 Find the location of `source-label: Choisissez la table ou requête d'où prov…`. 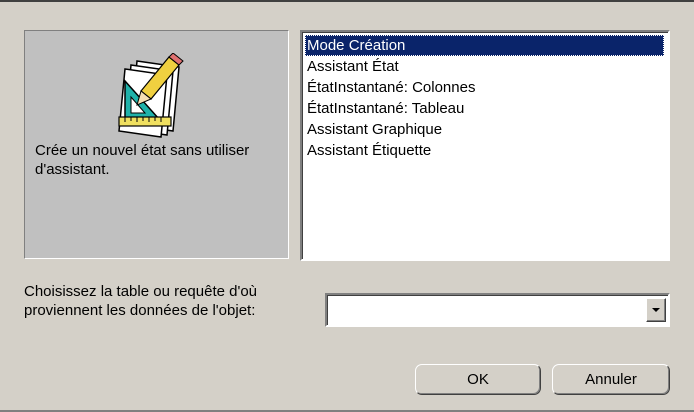

source-label: Choisissez la table ou requête d'où prov… is located at coordinates (141, 301).